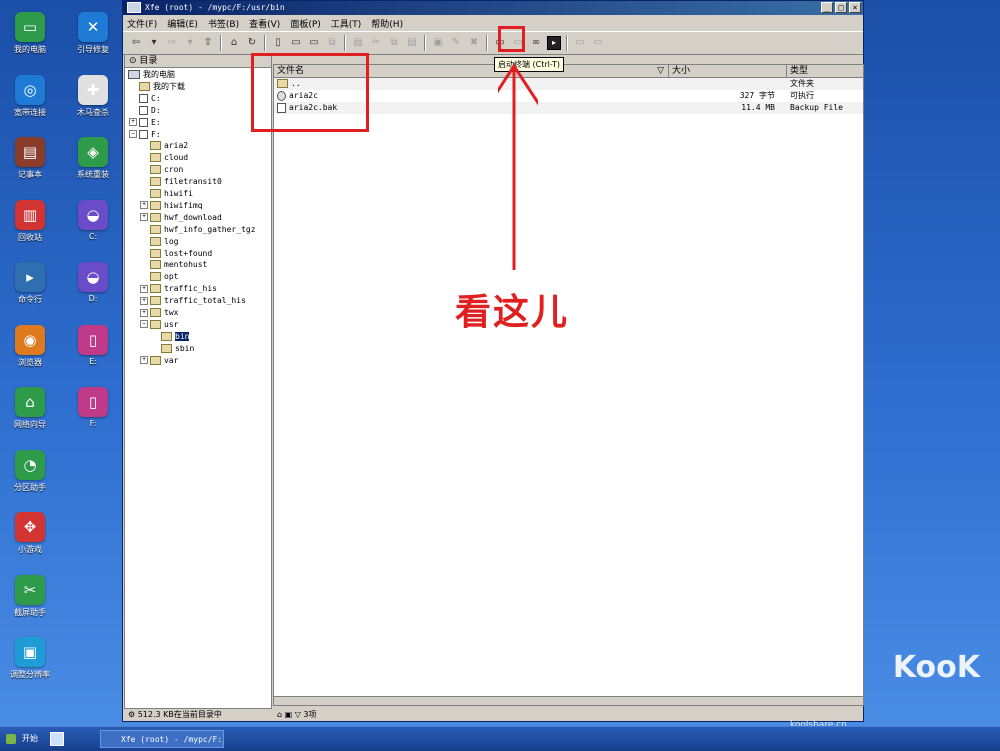 The height and width of the screenshot is (751, 1000). What do you see at coordinates (166, 170) in the screenshot?
I see `tree-node: cron` at bounding box center [166, 170].